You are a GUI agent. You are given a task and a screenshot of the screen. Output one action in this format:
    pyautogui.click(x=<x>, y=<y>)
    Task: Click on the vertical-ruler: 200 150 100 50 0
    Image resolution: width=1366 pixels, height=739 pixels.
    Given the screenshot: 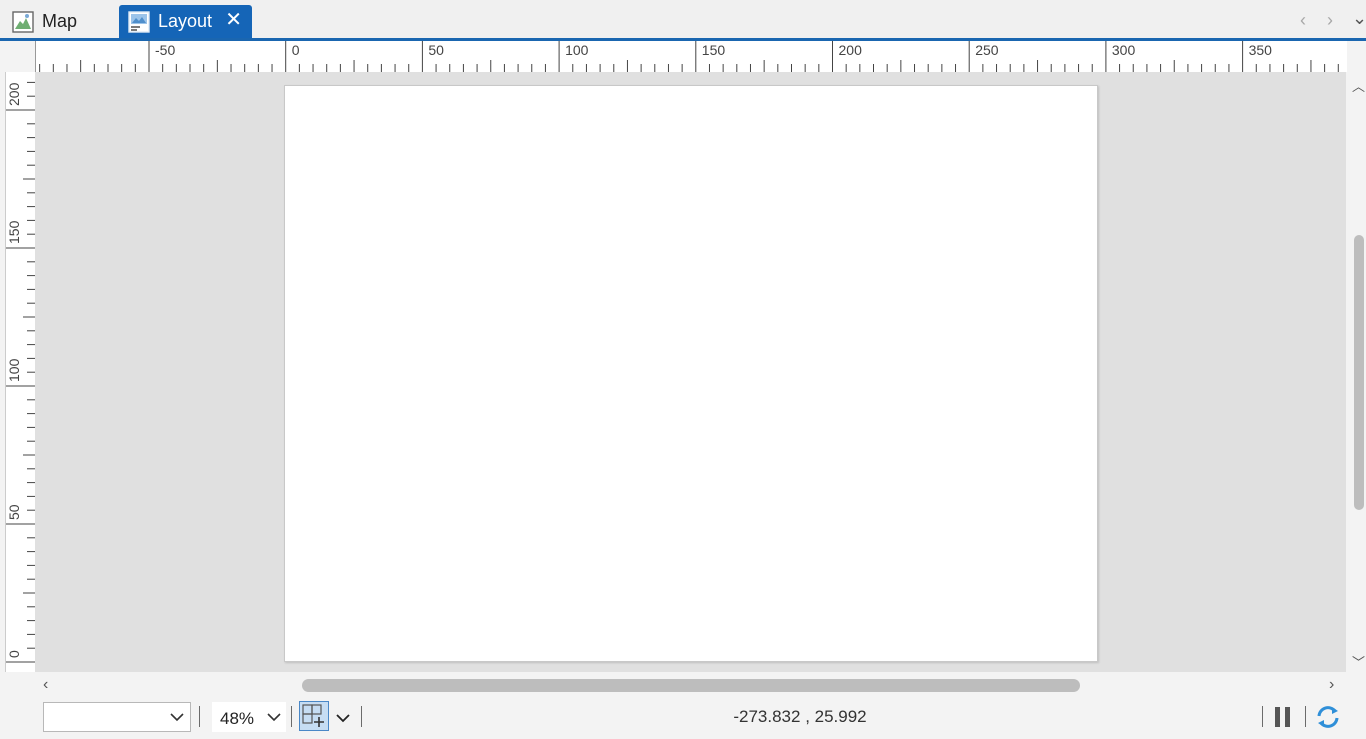 What is the action you would take?
    pyautogui.click(x=20, y=372)
    